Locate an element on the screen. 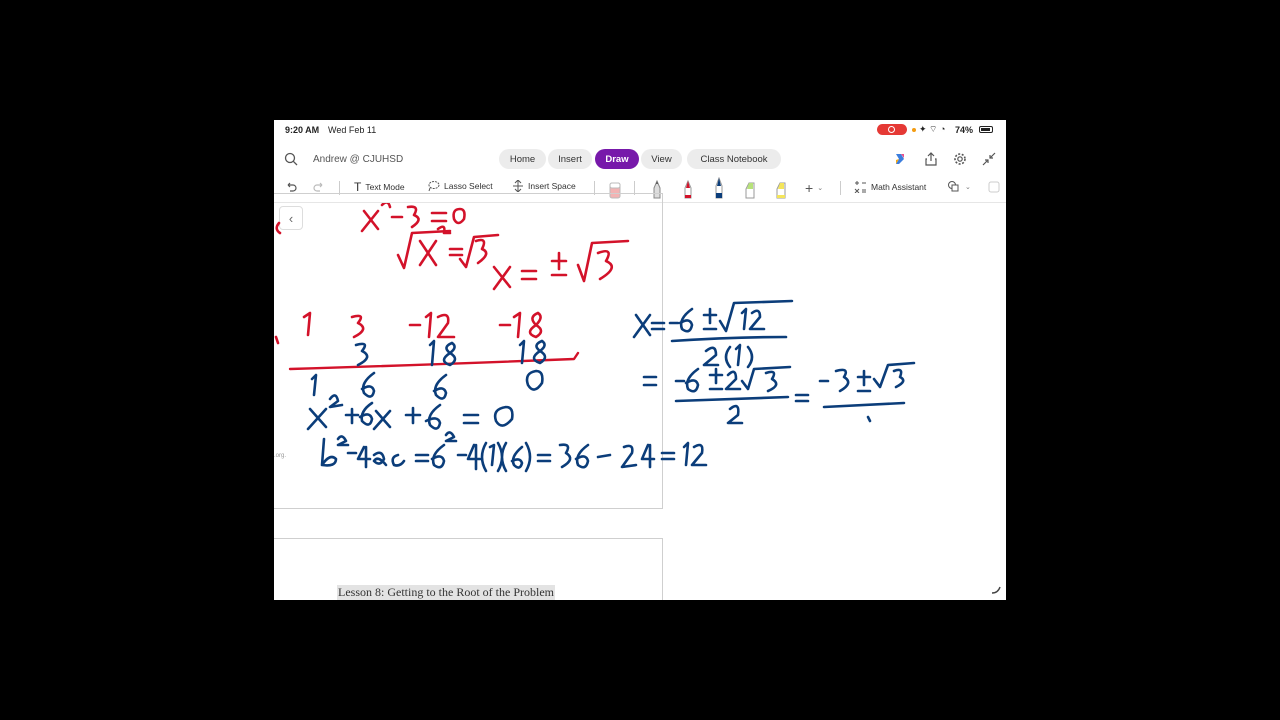  ink-red-synthetic-row is located at coordinates (408, 328).